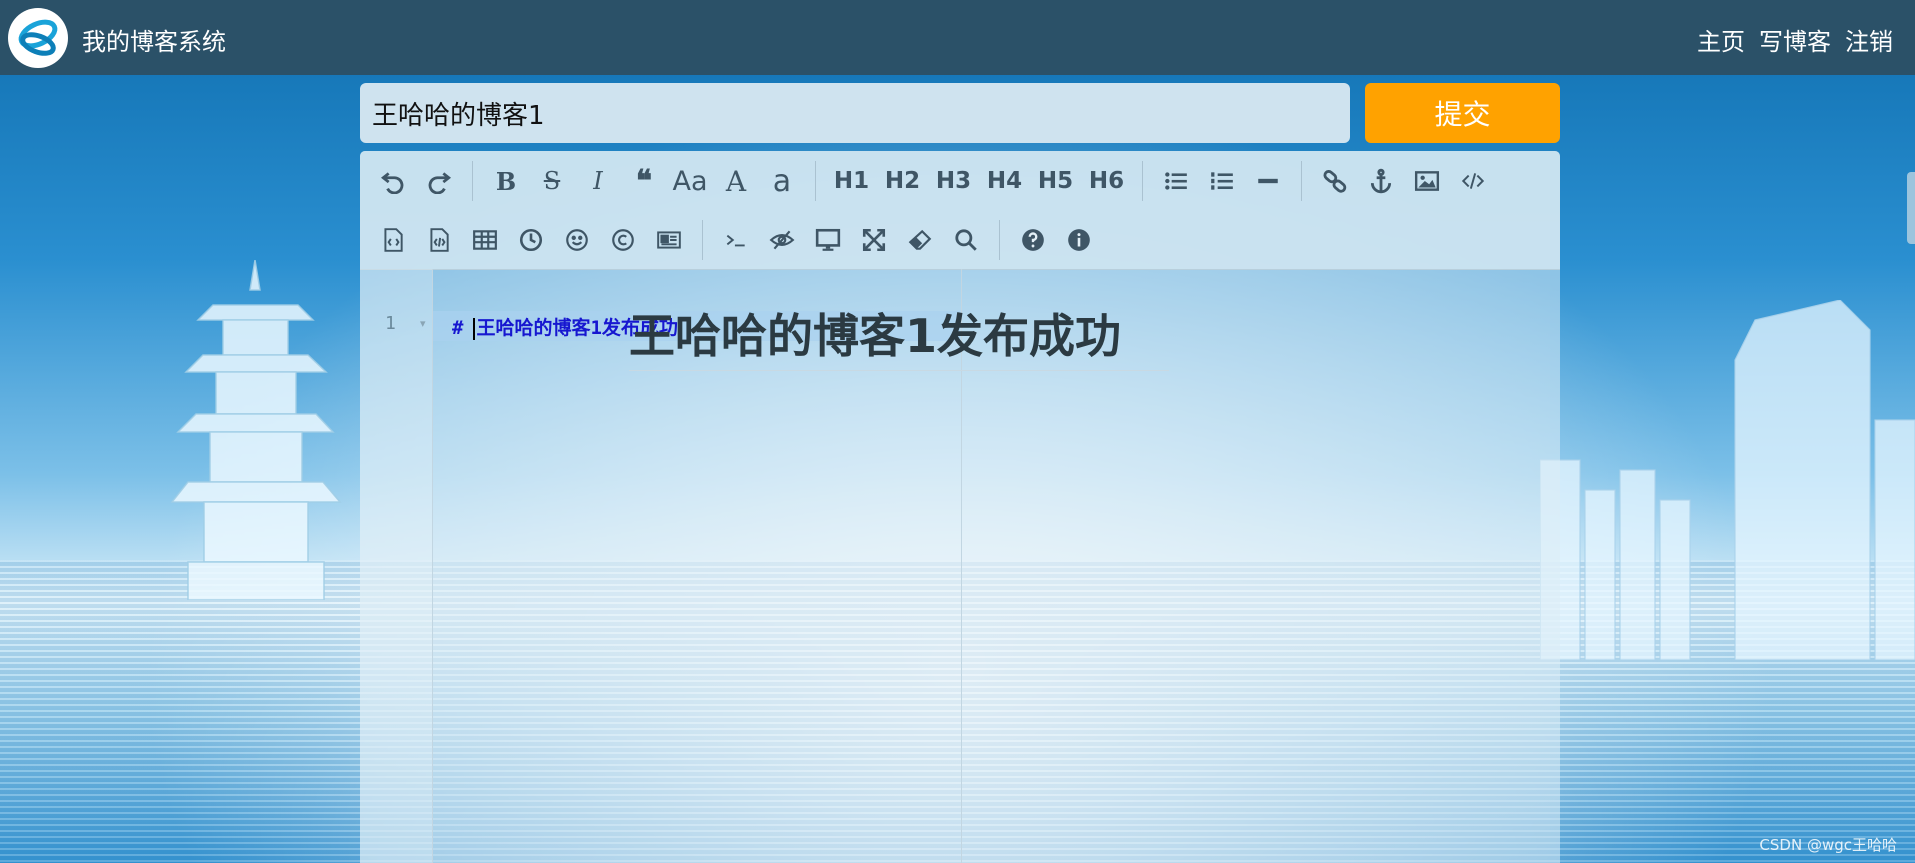 The image size is (1915, 863). Describe the element at coordinates (1222, 181) in the screenshot. I see `ordered-list-icon` at that location.